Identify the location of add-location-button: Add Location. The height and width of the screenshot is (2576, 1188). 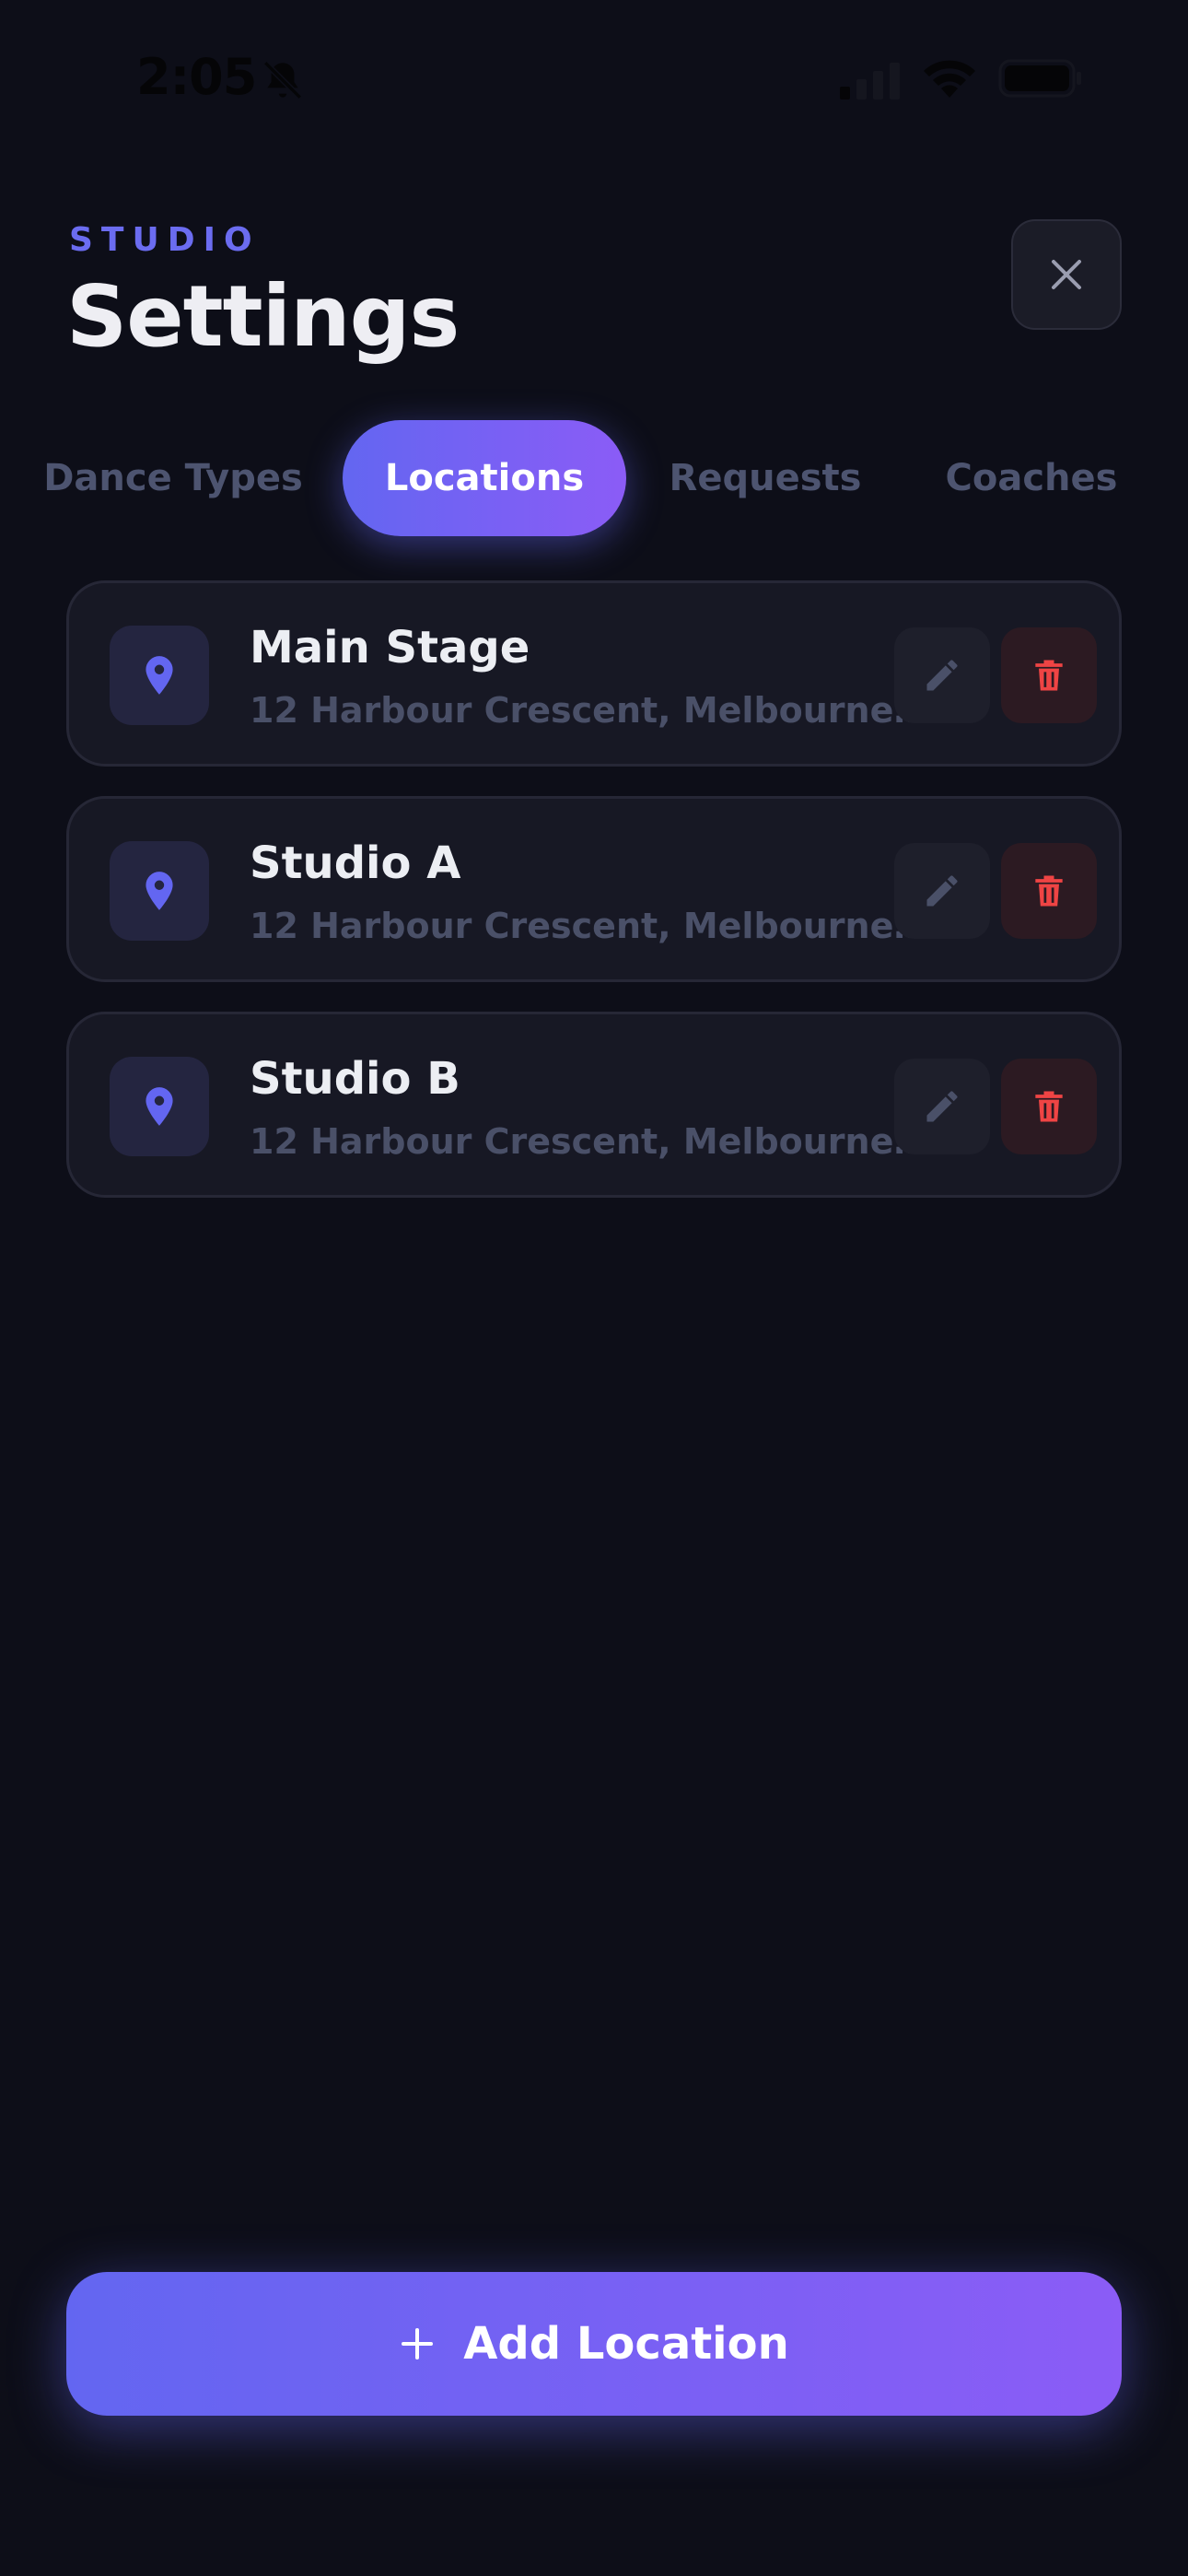
(594, 2344).